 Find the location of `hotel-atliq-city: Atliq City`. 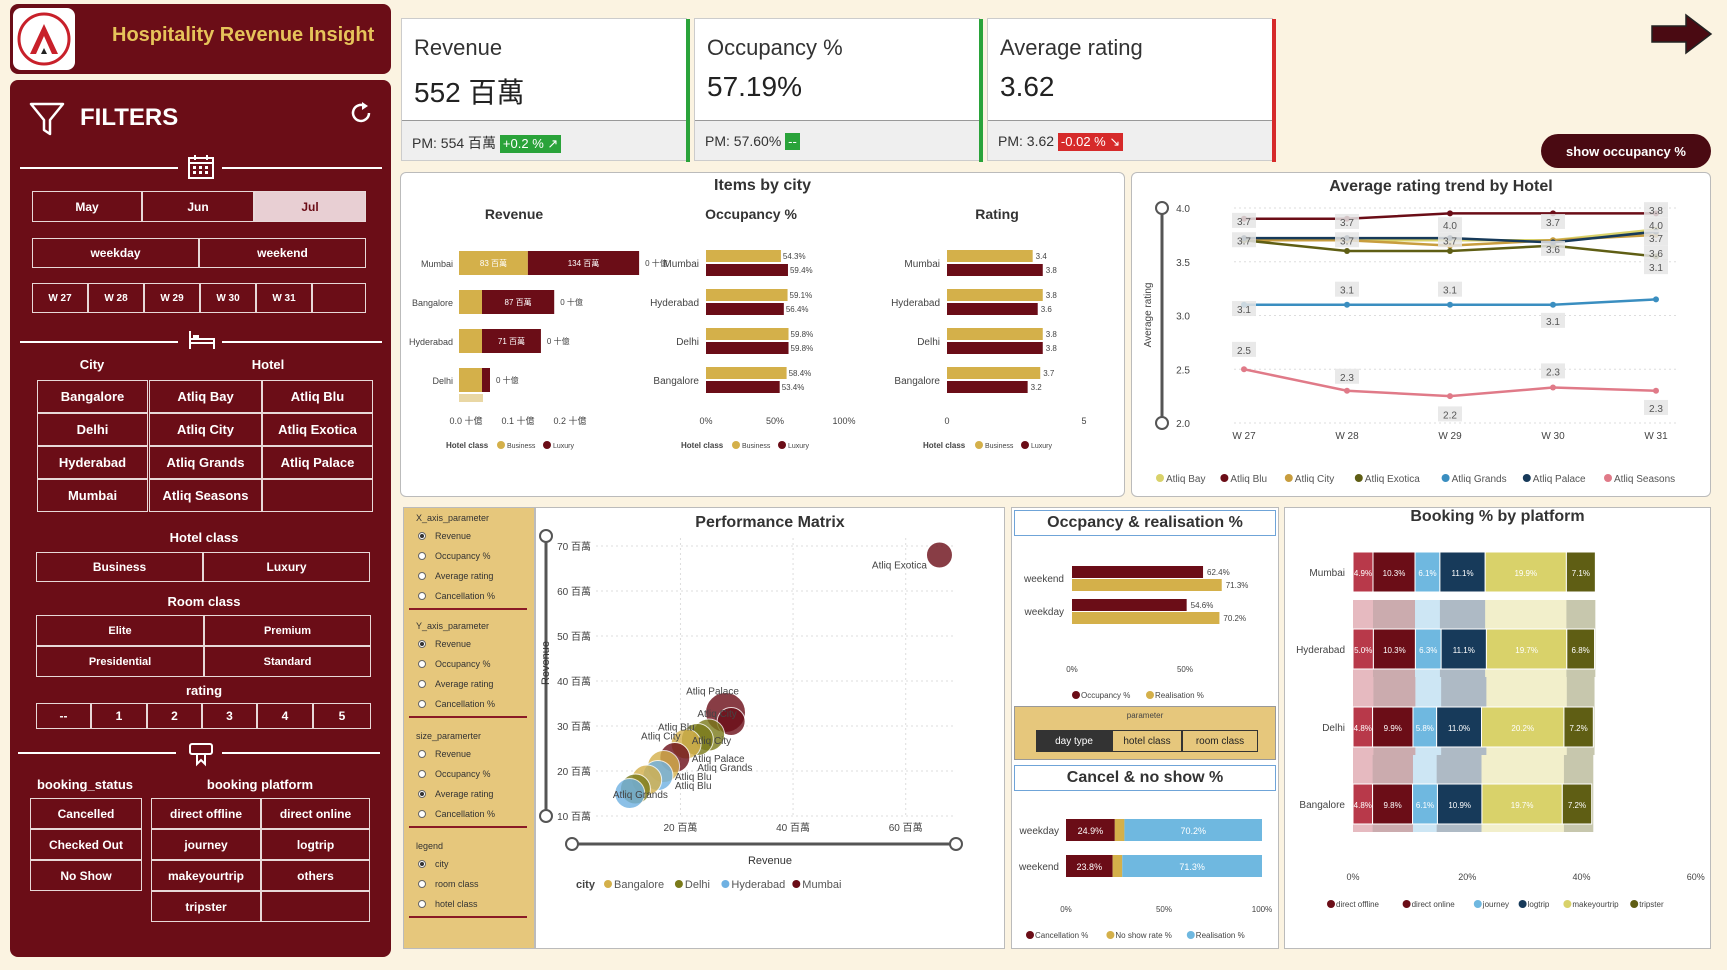

hotel-atliq-city: Atliq City is located at coordinates (205, 429).